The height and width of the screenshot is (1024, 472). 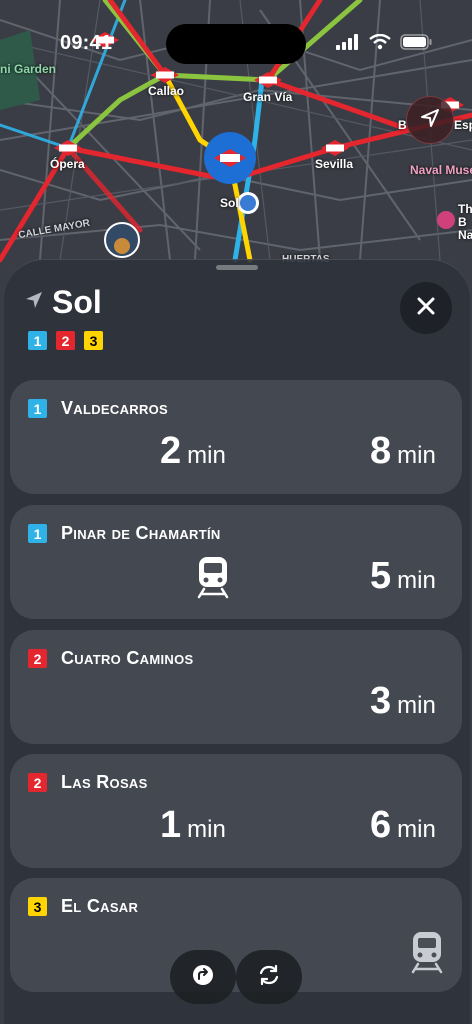 I want to click on map-label-gran-via: Gran Vía, so click(x=267, y=97).